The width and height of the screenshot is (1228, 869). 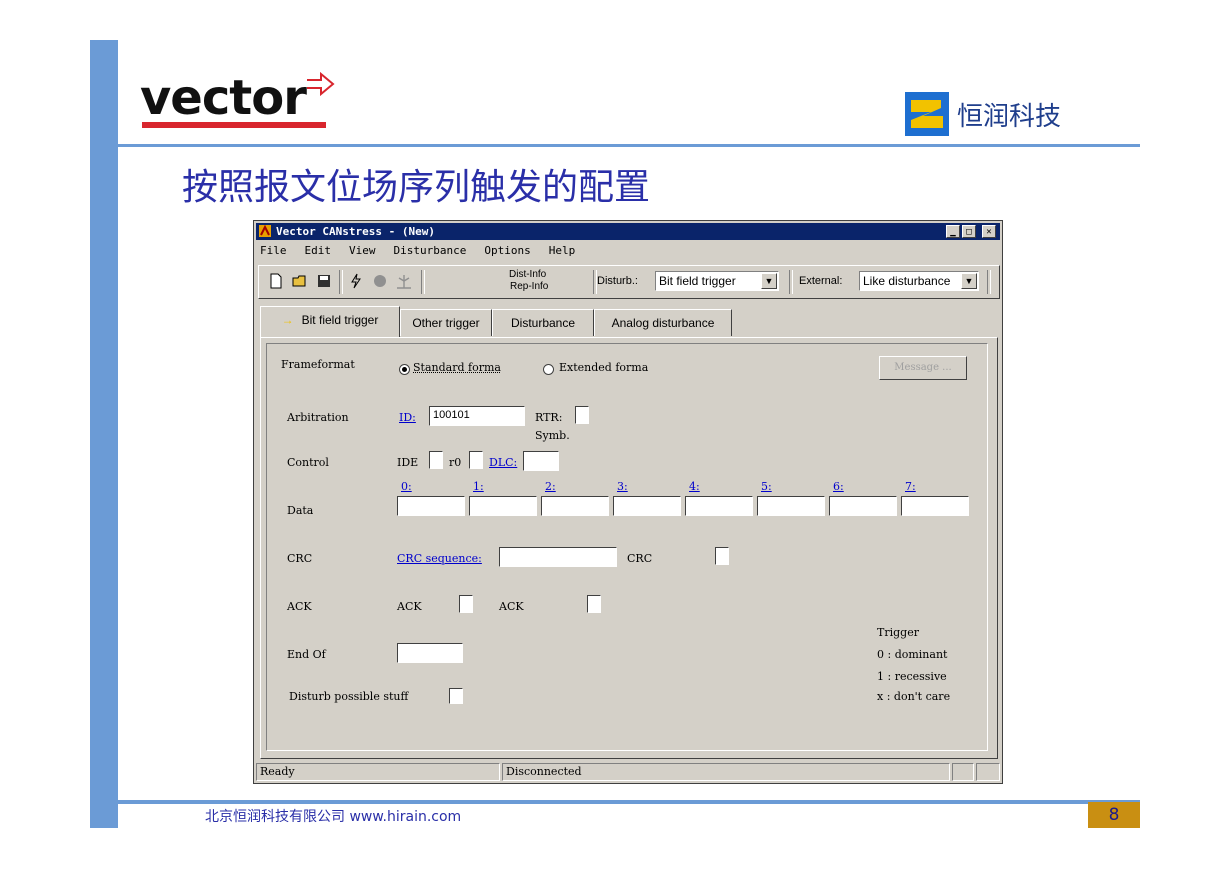 What do you see at coordinates (324, 281) in the screenshot?
I see `save-disk-icon` at bounding box center [324, 281].